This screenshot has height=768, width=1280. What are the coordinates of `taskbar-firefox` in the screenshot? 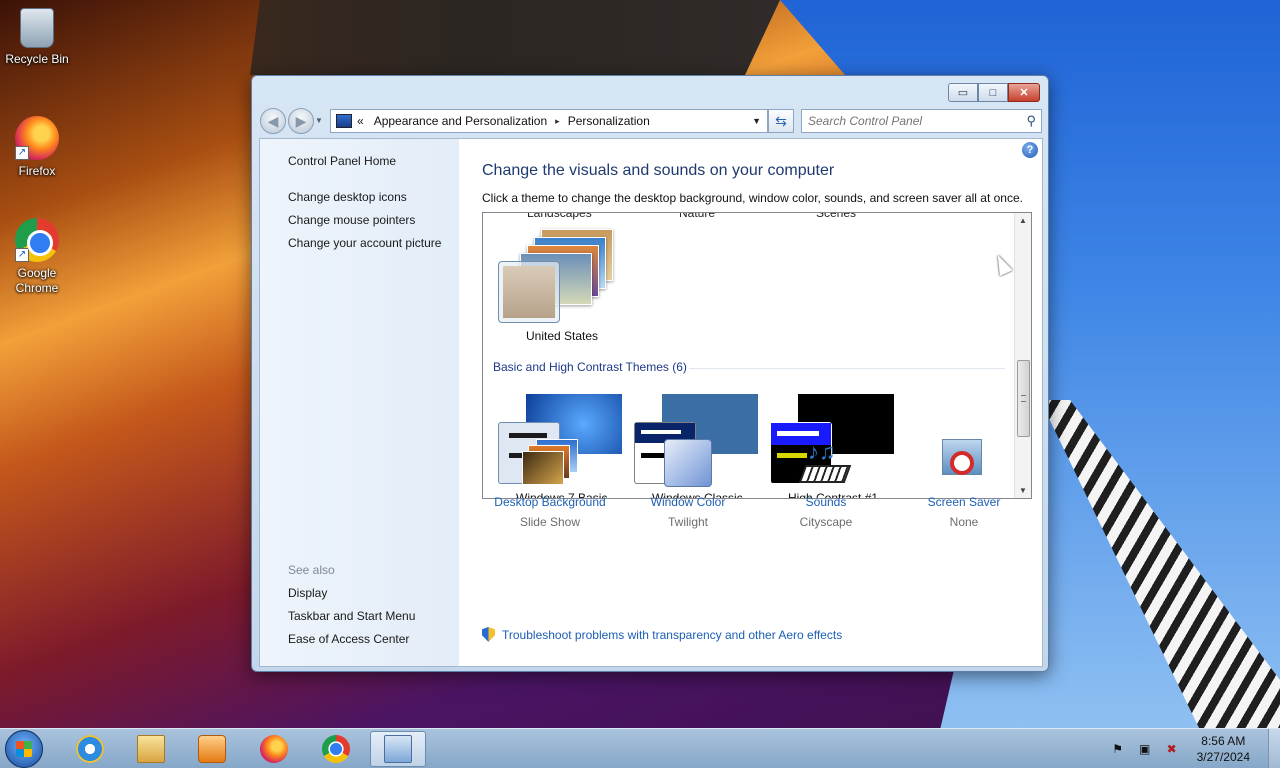 It's located at (274, 749).